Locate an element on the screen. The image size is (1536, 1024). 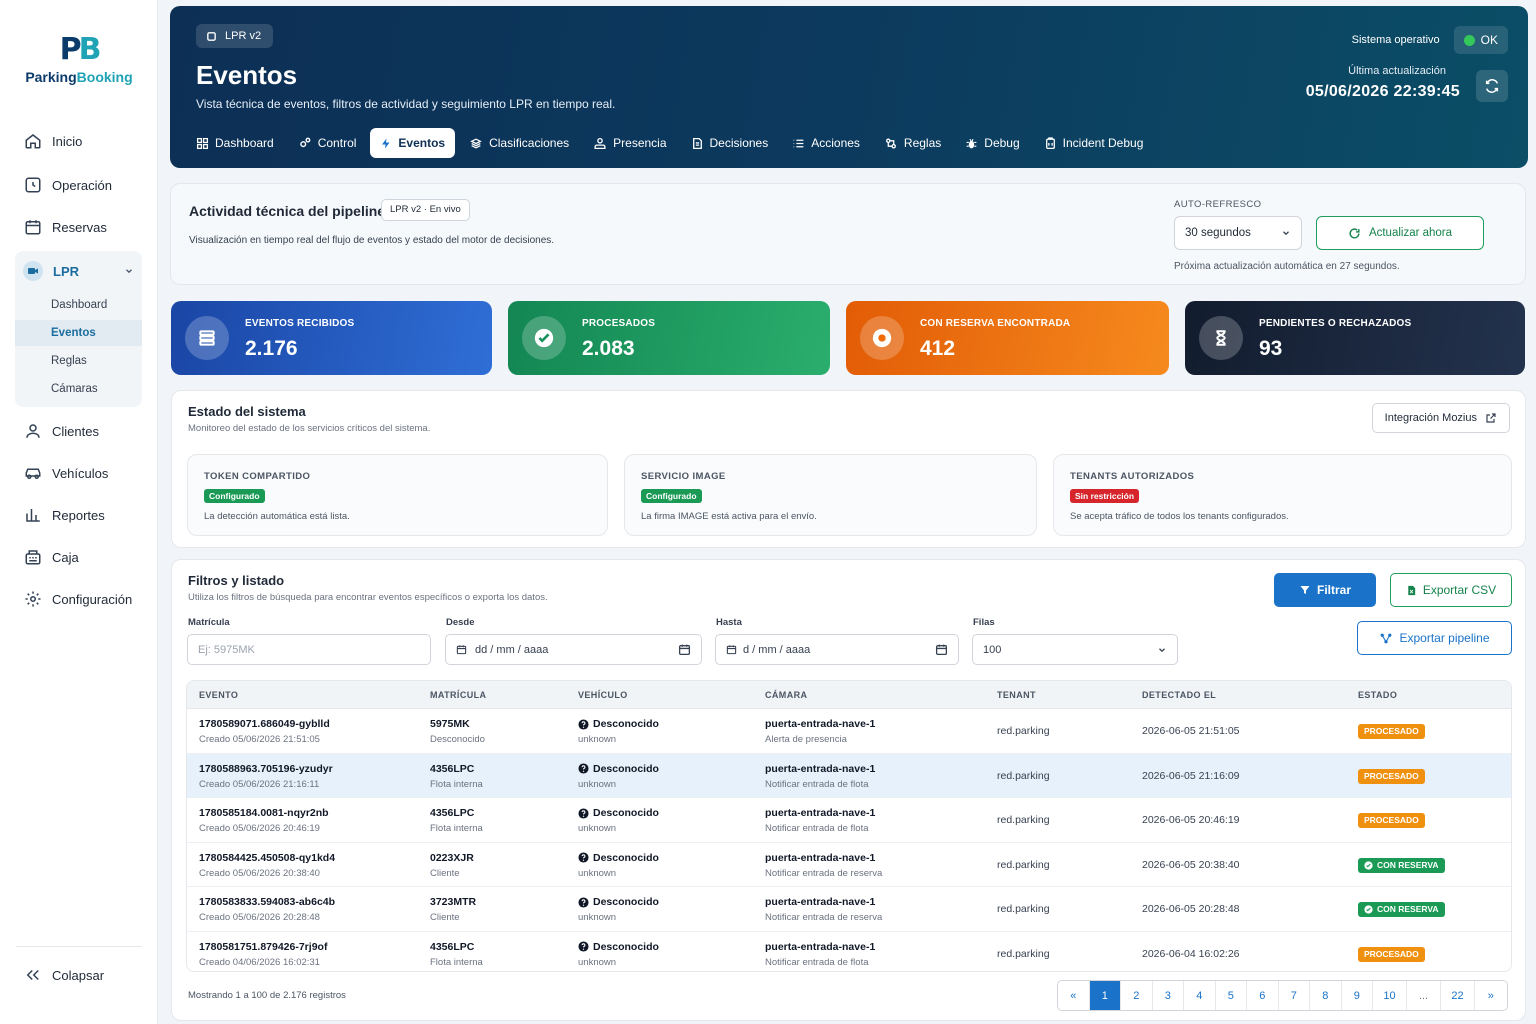
stat-value: 2.176 is located at coordinates (271, 348).